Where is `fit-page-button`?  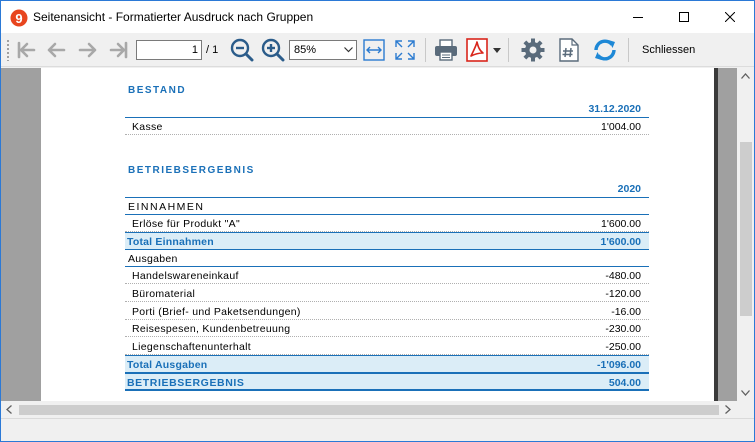
fit-page-button is located at coordinates (405, 50).